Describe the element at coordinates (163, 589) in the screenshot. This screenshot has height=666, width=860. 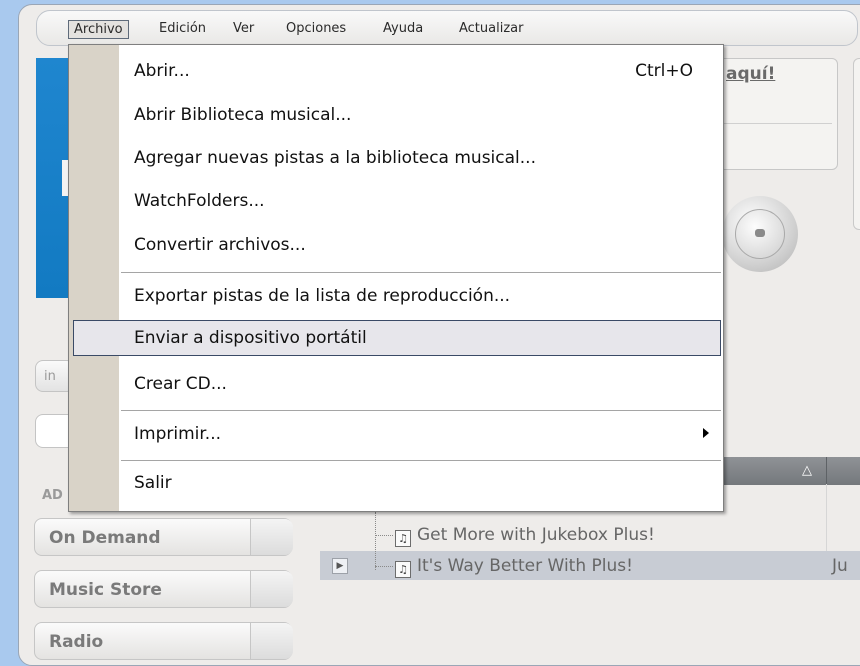
I see `nav-music-store-button: Music Store` at that location.